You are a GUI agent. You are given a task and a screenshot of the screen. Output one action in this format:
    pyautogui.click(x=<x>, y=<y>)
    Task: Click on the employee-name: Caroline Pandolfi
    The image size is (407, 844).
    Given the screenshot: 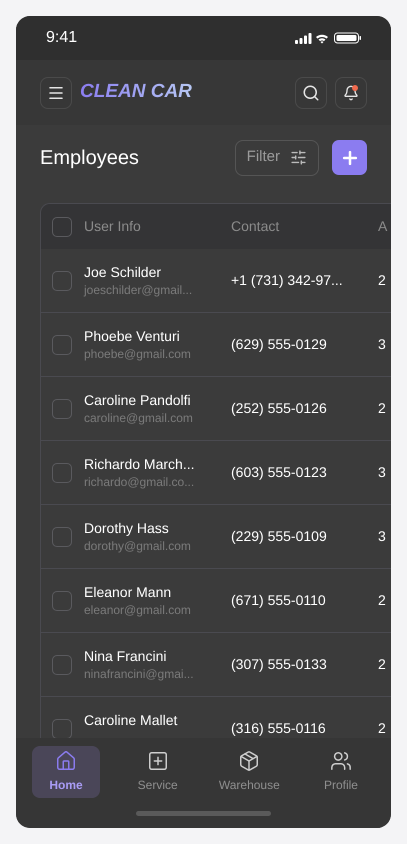 What is the action you would take?
    pyautogui.click(x=138, y=400)
    